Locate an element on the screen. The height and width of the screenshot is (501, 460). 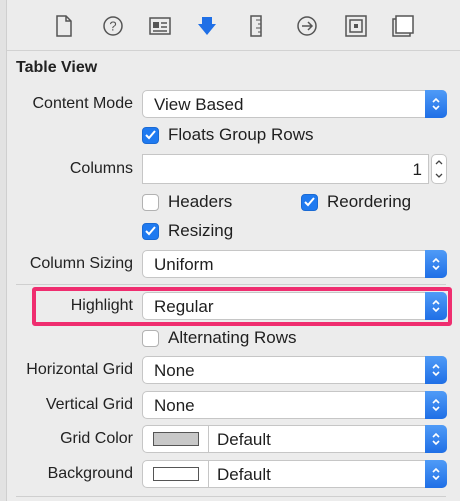
section-title: Table View is located at coordinates (57, 67).